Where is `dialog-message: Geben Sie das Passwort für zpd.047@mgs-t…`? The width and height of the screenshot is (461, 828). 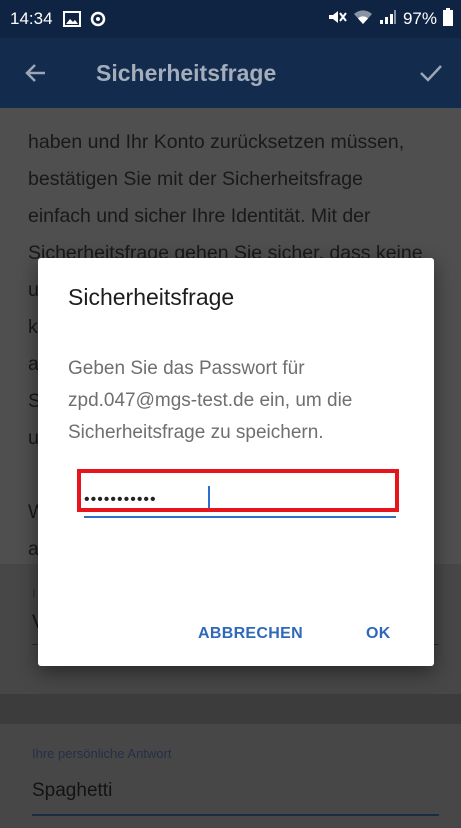
dialog-message: Geben Sie das Passwort für zpd.047@mgs-t… is located at coordinates (238, 401).